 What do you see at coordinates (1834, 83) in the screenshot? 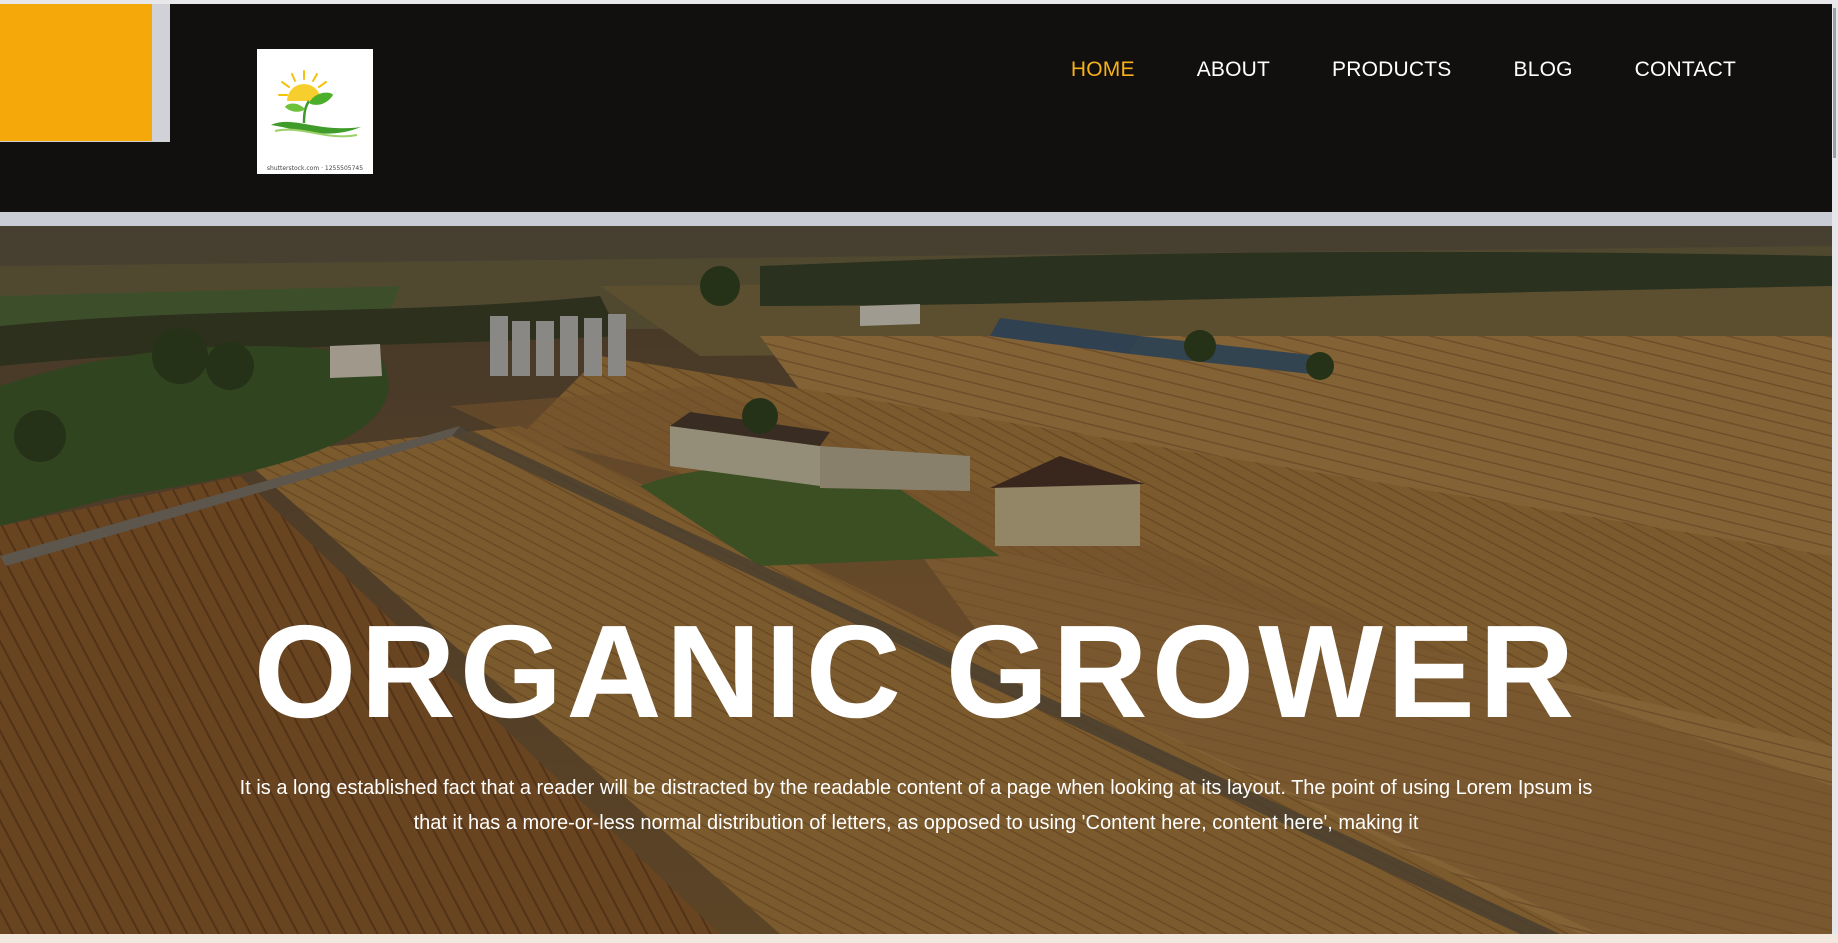
I see `scrollbar-thumb` at bounding box center [1834, 83].